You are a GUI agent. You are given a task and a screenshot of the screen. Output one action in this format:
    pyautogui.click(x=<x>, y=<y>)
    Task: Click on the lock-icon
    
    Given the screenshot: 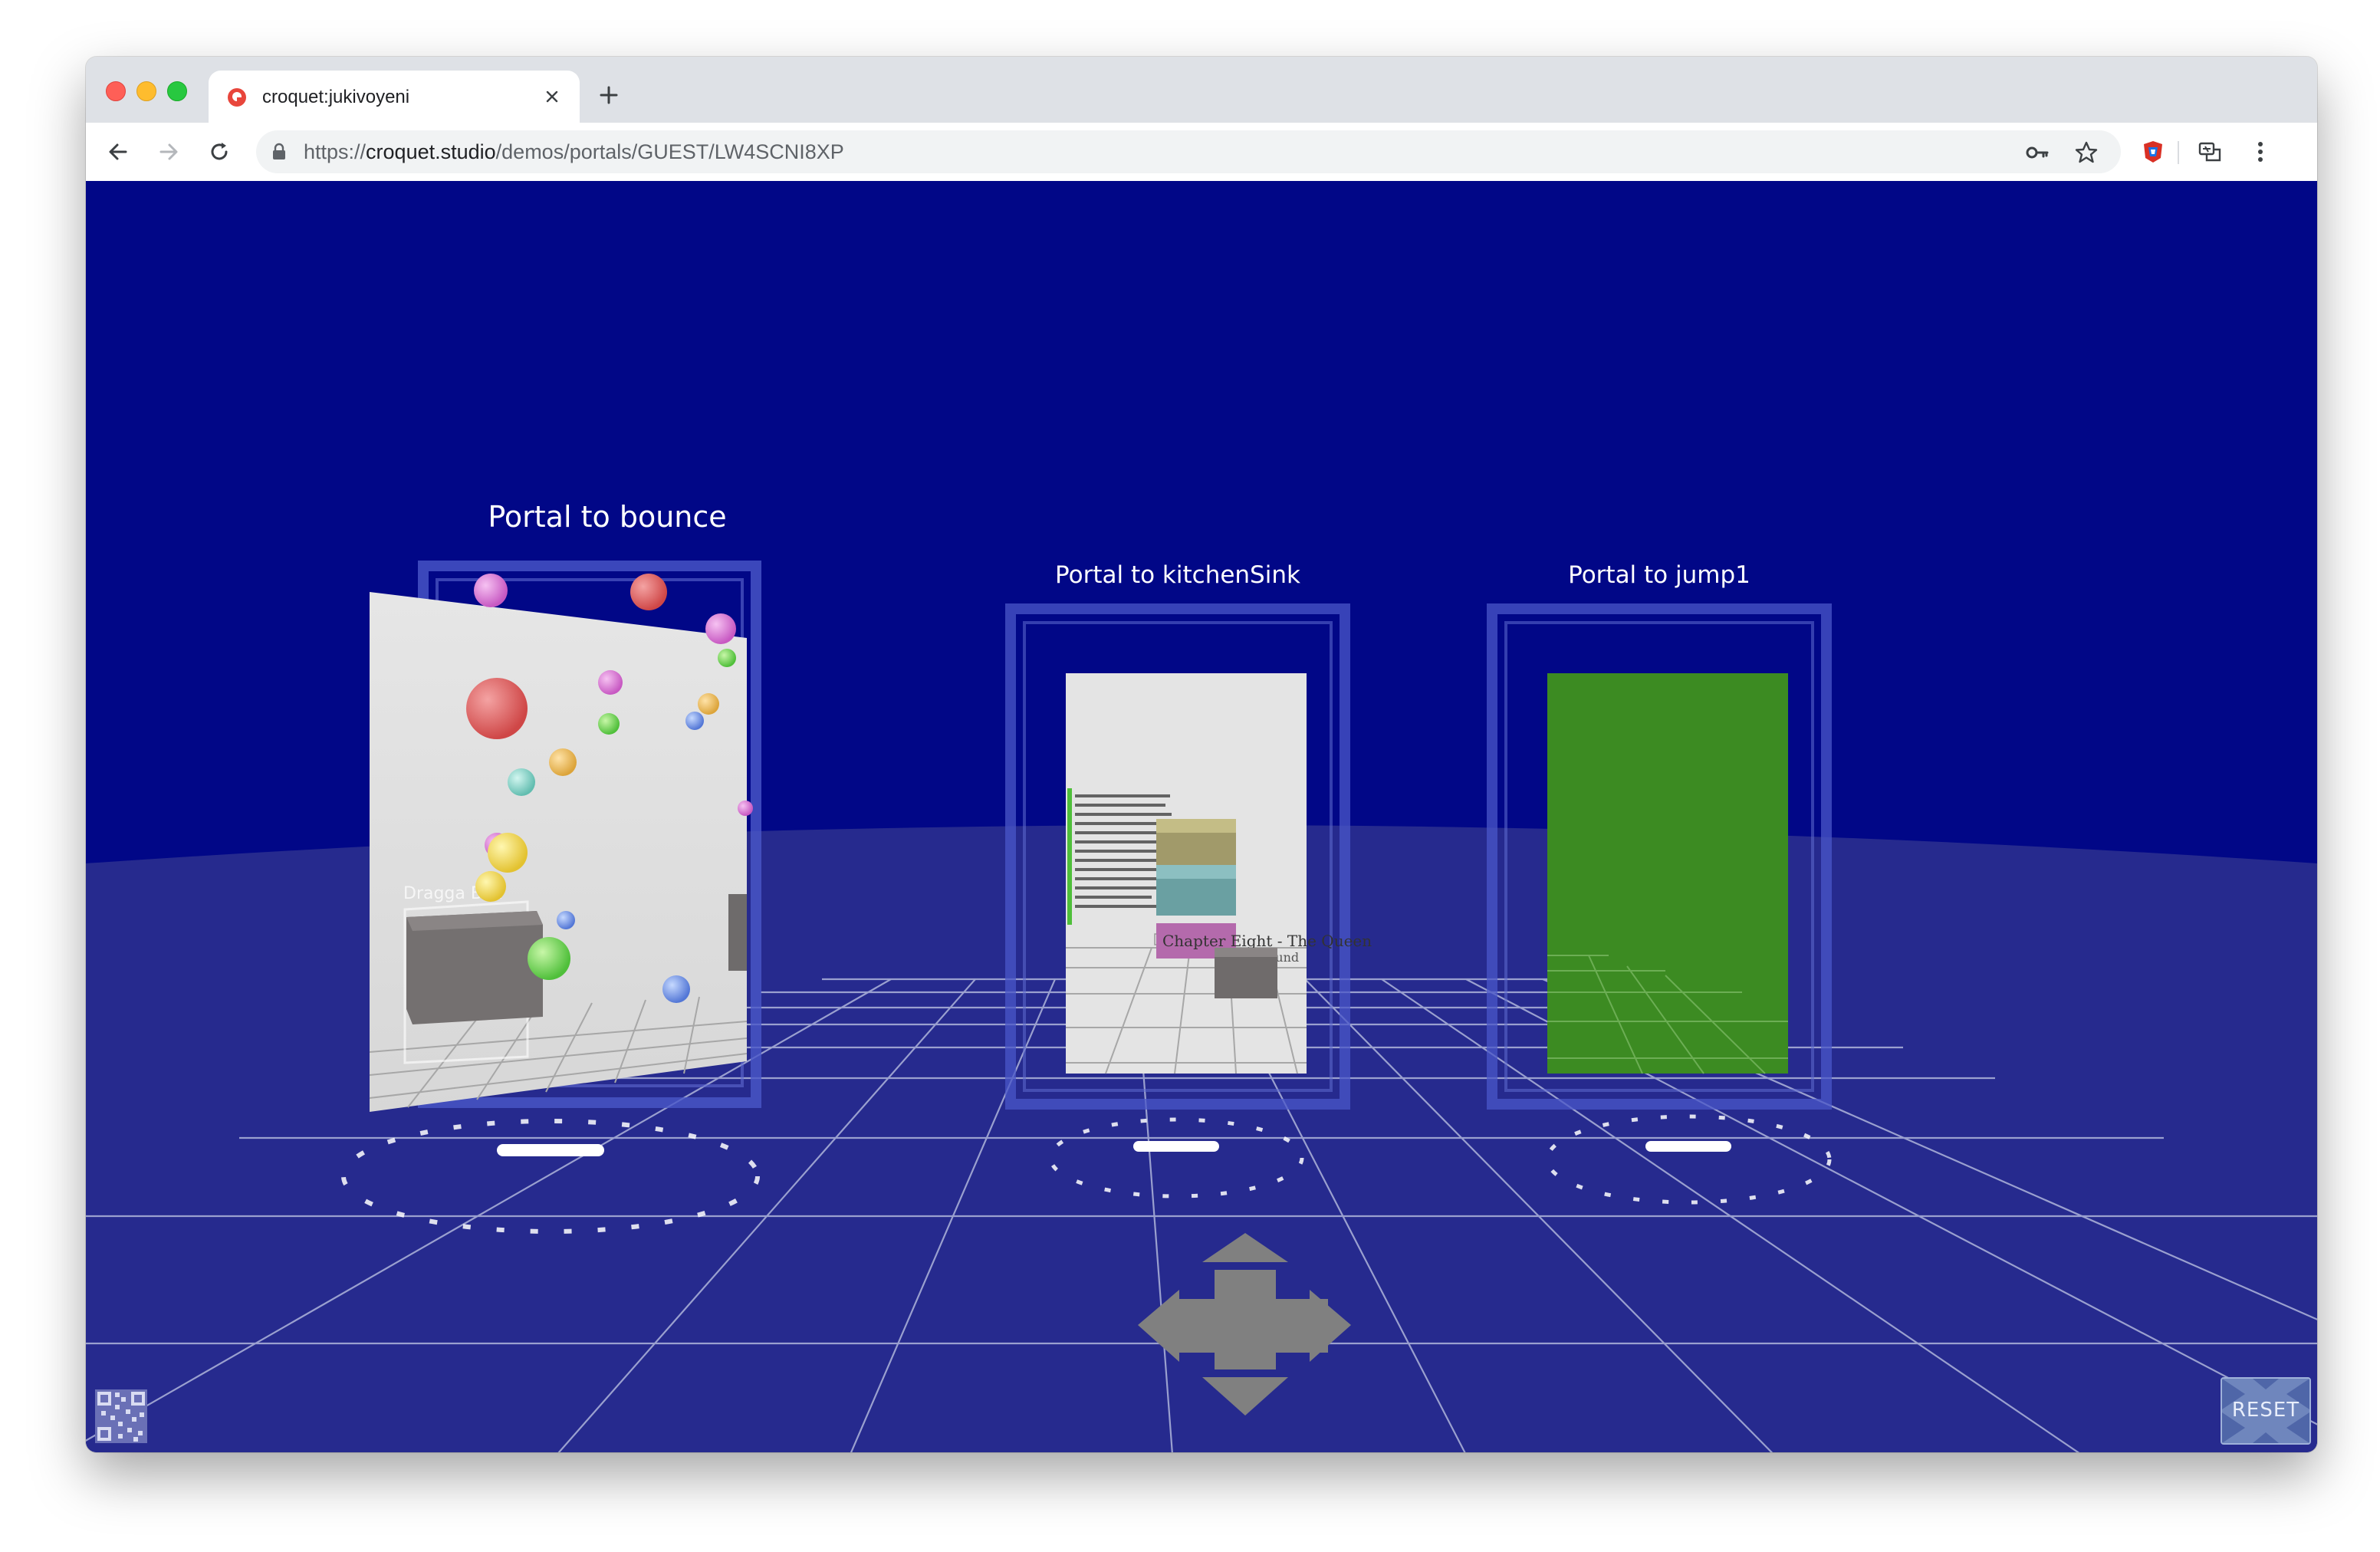 What is the action you would take?
    pyautogui.click(x=279, y=151)
    